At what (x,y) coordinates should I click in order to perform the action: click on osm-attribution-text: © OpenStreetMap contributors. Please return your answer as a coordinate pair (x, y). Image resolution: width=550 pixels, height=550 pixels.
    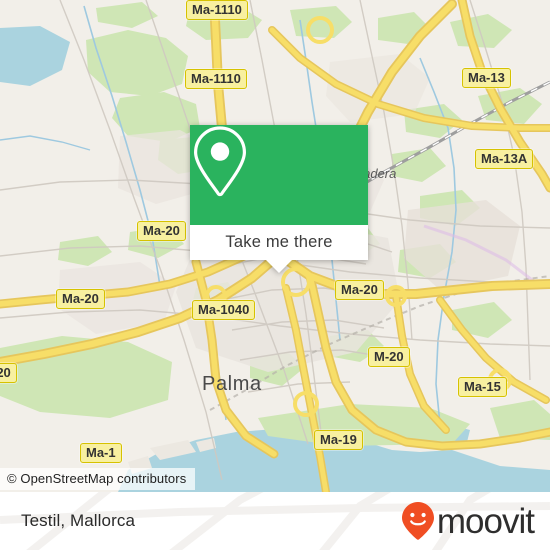
    Looking at the image, I should click on (97, 478).